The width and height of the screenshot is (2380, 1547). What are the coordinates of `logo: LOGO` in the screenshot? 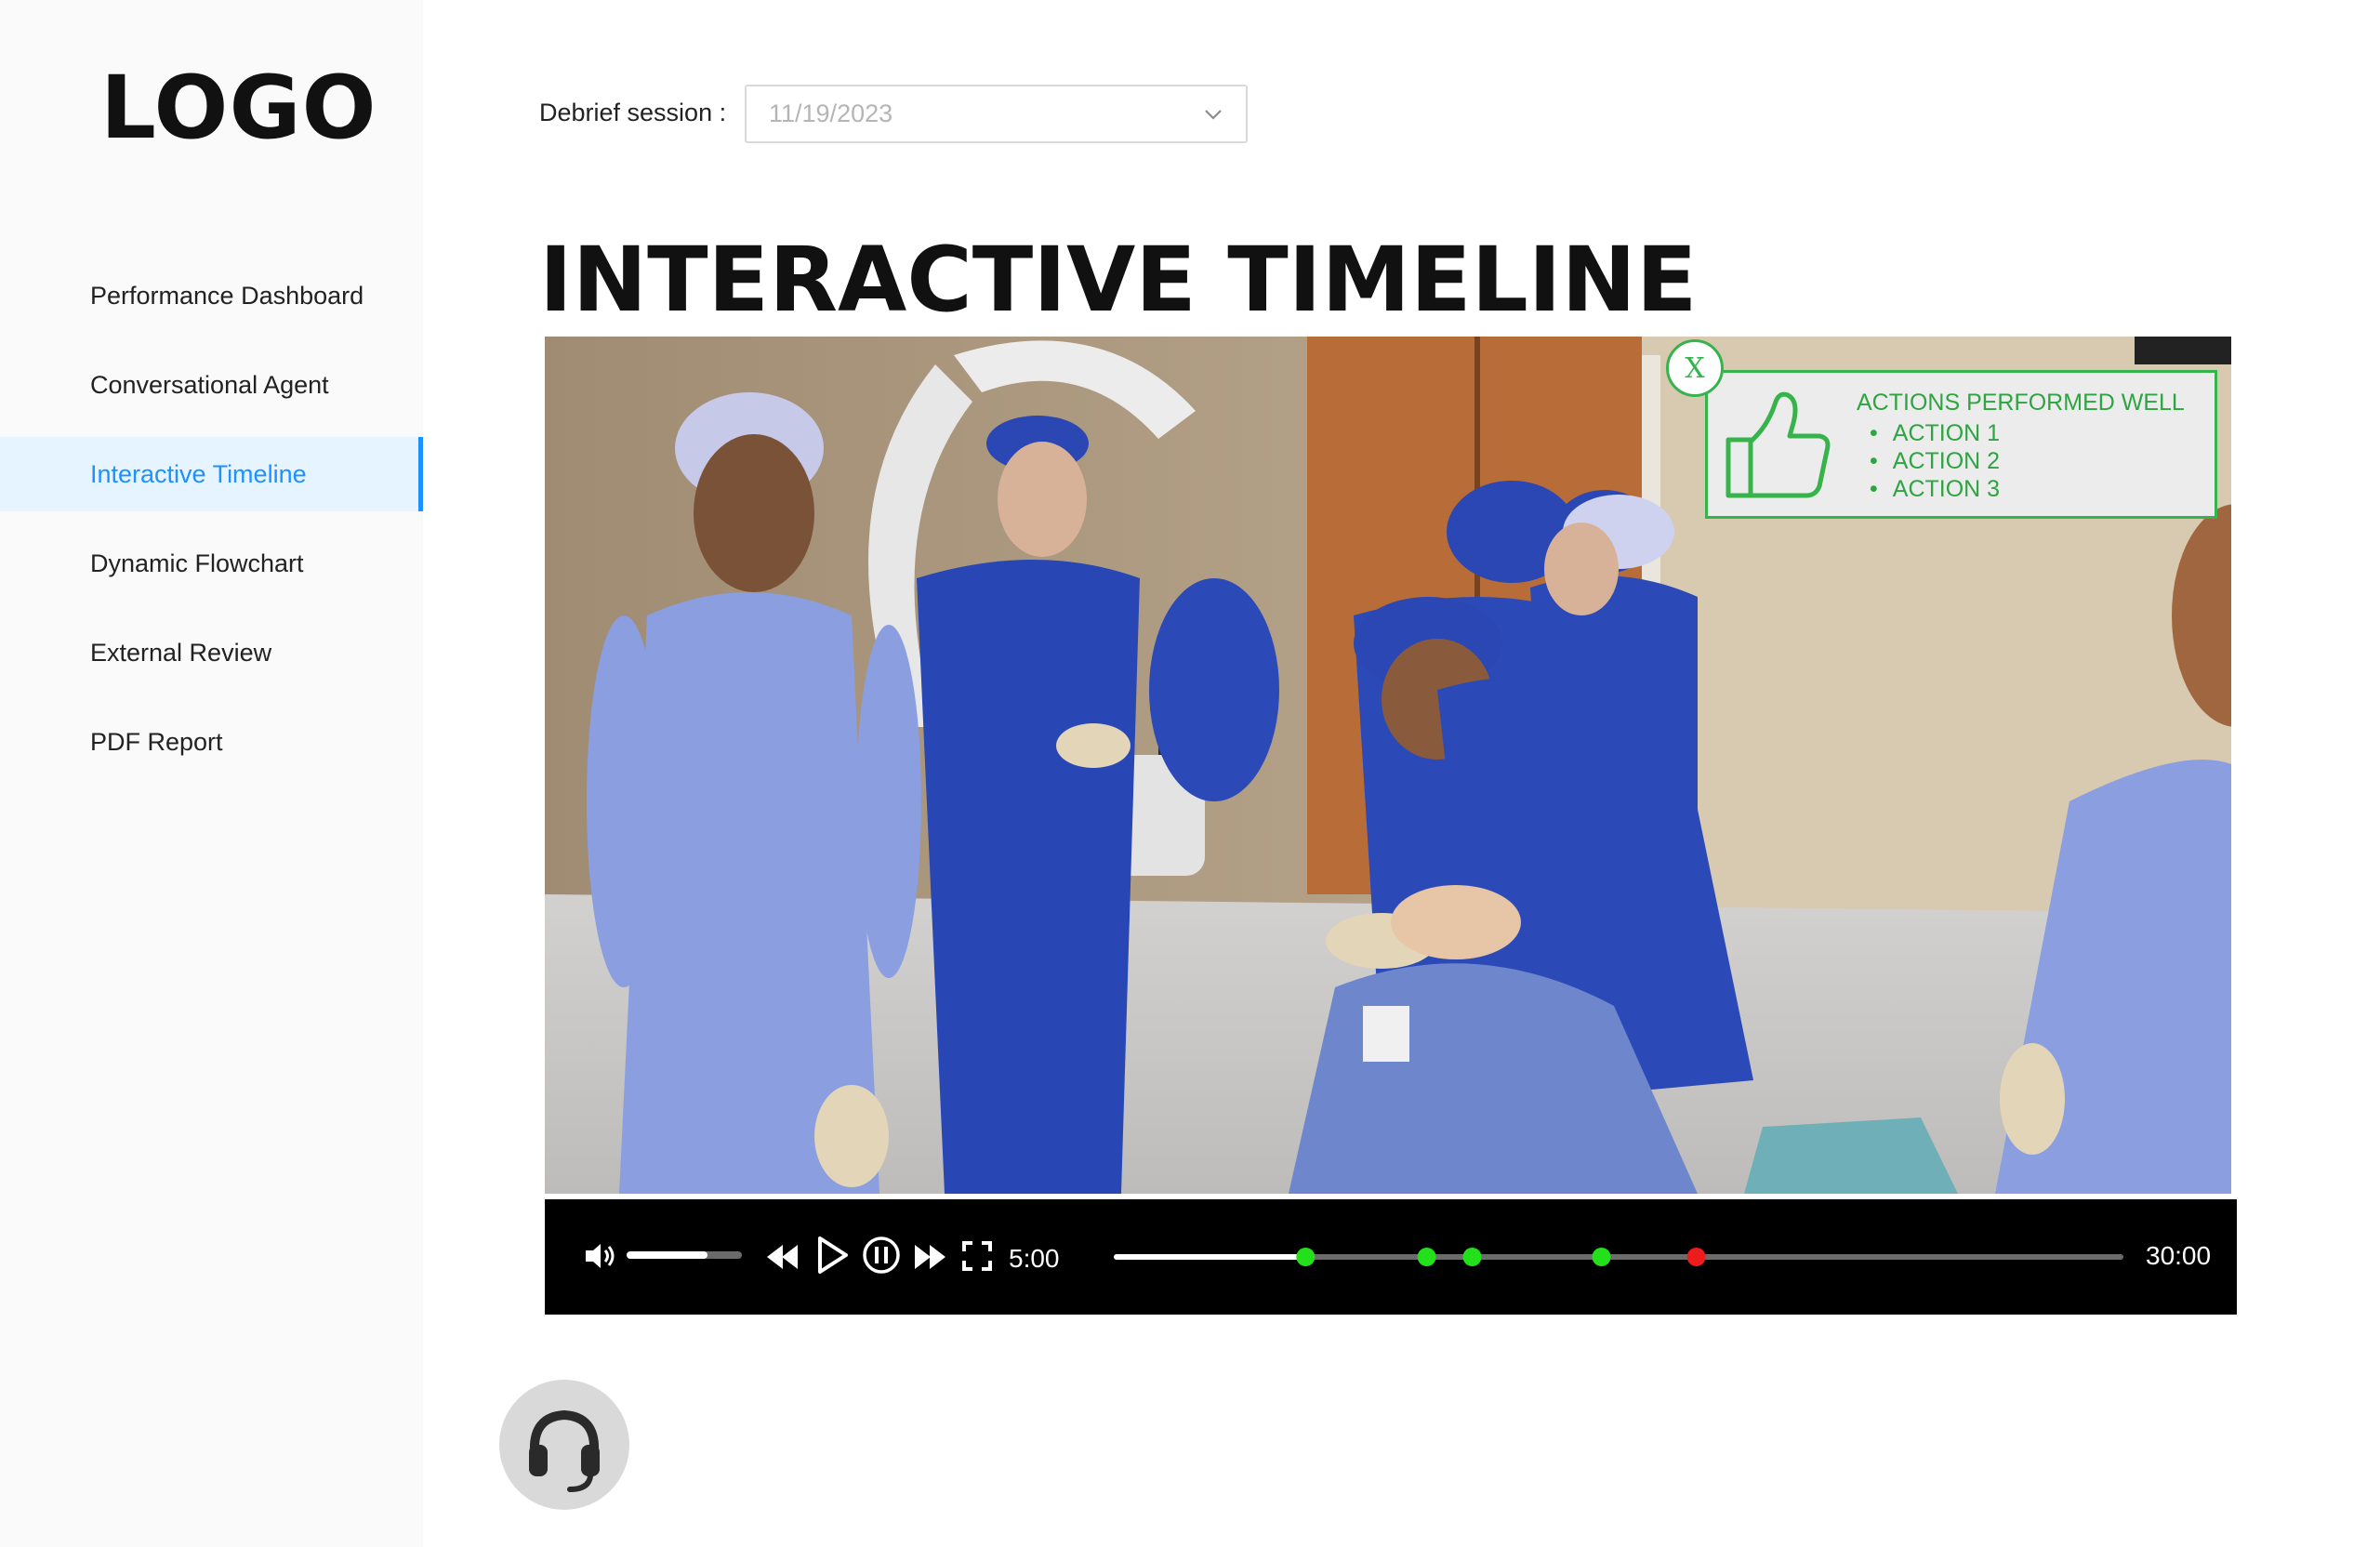 It's located at (238, 108).